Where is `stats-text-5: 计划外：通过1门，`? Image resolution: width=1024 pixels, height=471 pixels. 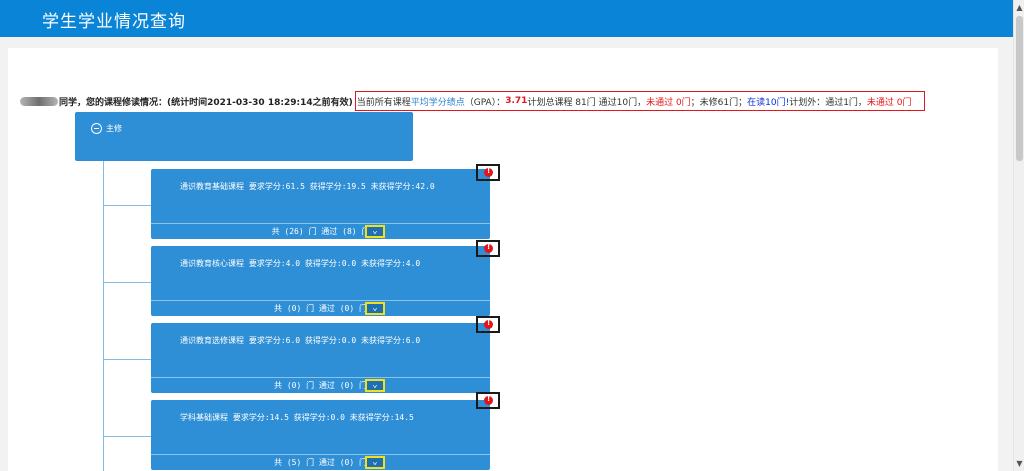
stats-text-5: 计划外：通过1门， is located at coordinates (828, 102).